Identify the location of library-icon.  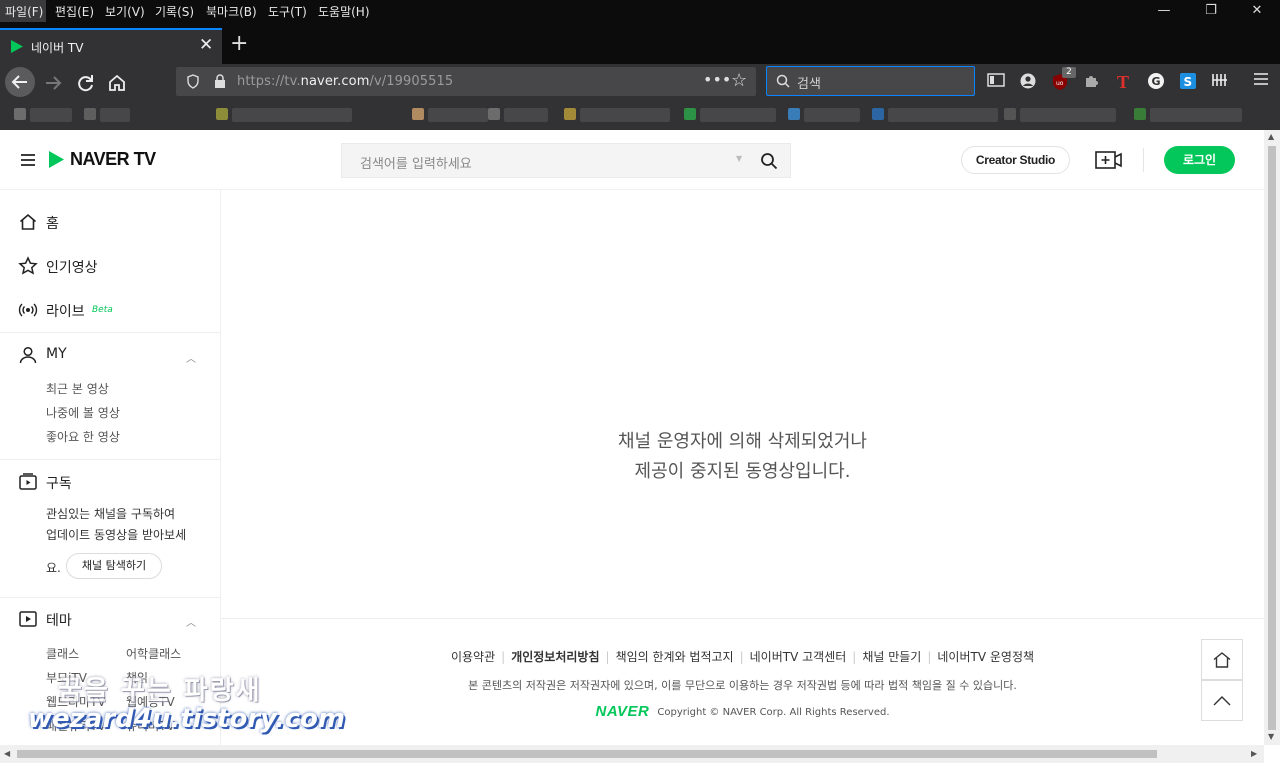
(1220, 82).